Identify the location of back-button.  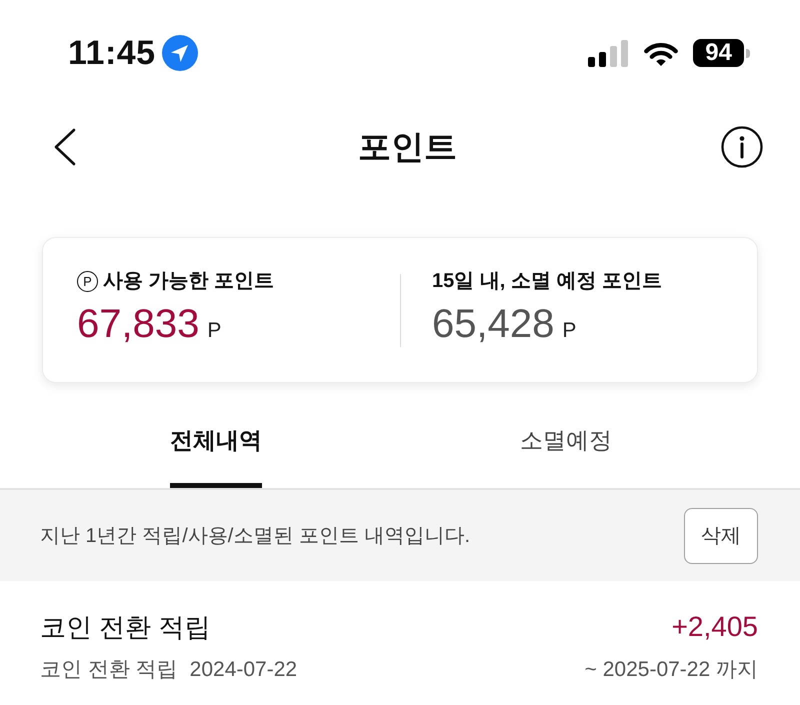
(65, 147).